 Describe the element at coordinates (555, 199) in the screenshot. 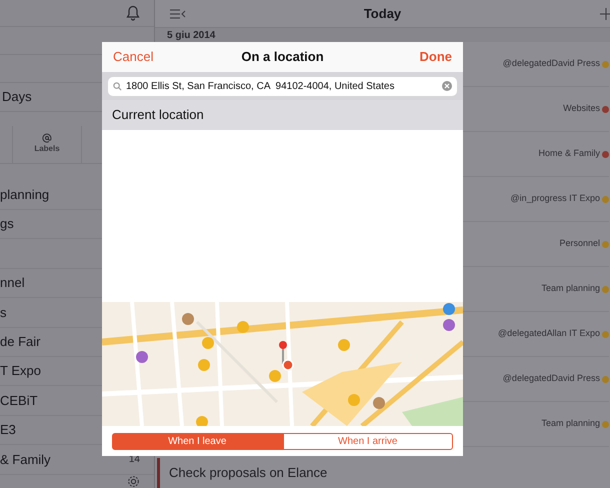

I see `task-tags: @in_progress IT Expo` at that location.